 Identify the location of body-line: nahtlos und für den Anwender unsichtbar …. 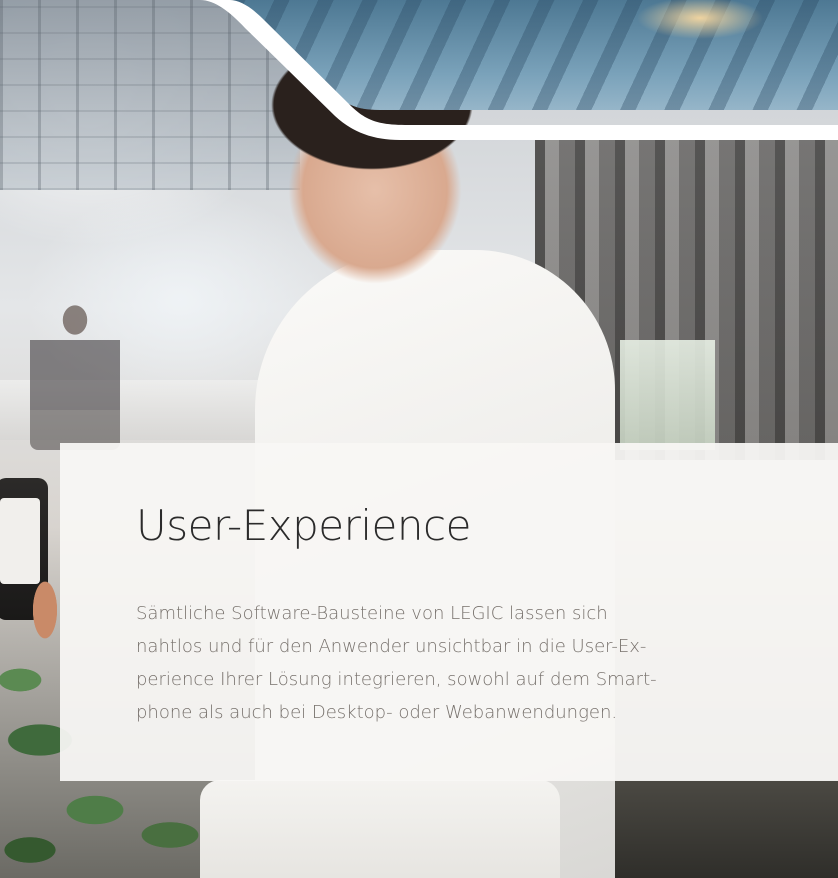
(391, 646).